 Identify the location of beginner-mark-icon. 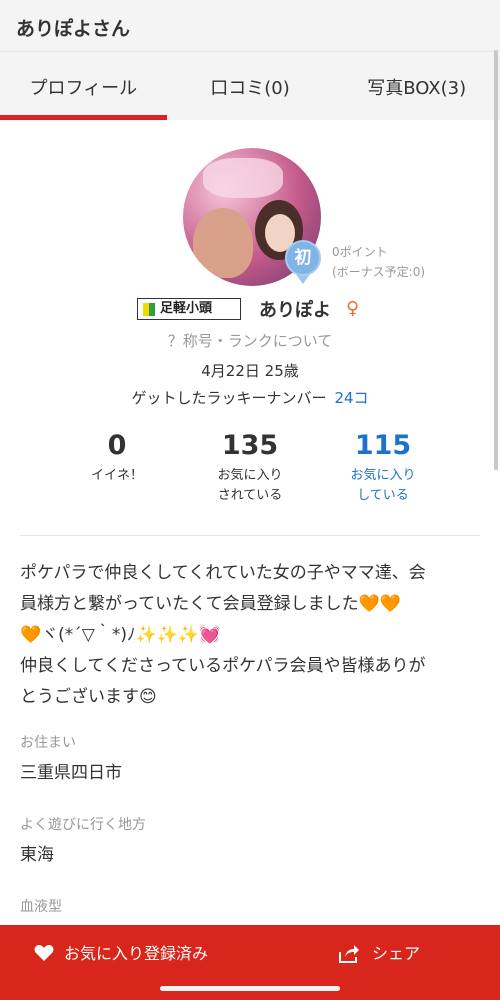
(149, 309).